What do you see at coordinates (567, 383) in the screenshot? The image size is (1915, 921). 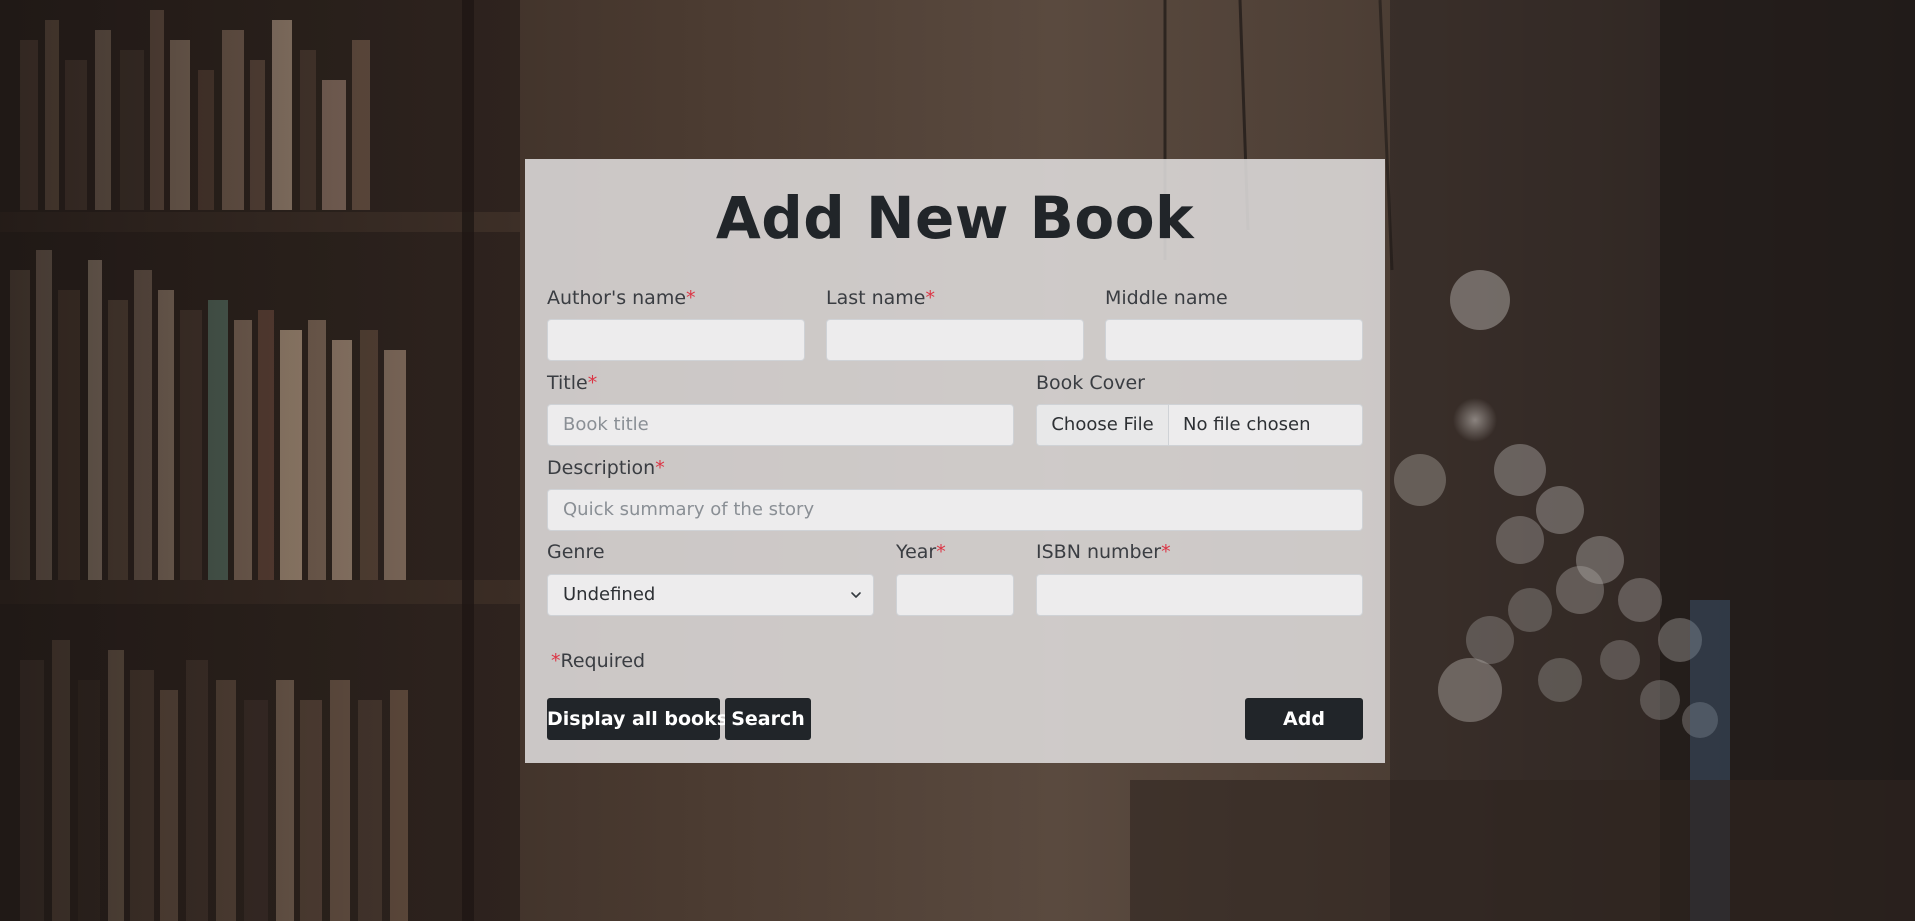 I see `title-label-text: Title` at bounding box center [567, 383].